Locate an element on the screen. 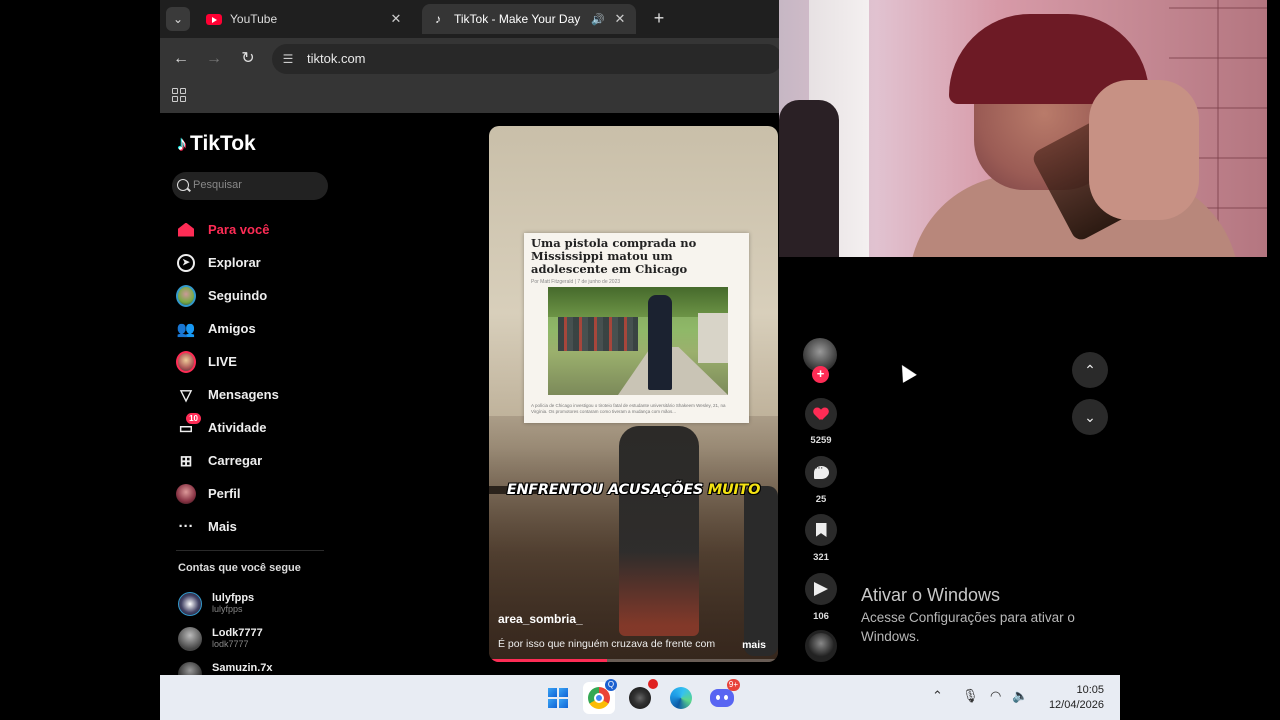 The image size is (1280, 720). sidebar-item-mais: ··· Mais is located at coordinates (256, 526).